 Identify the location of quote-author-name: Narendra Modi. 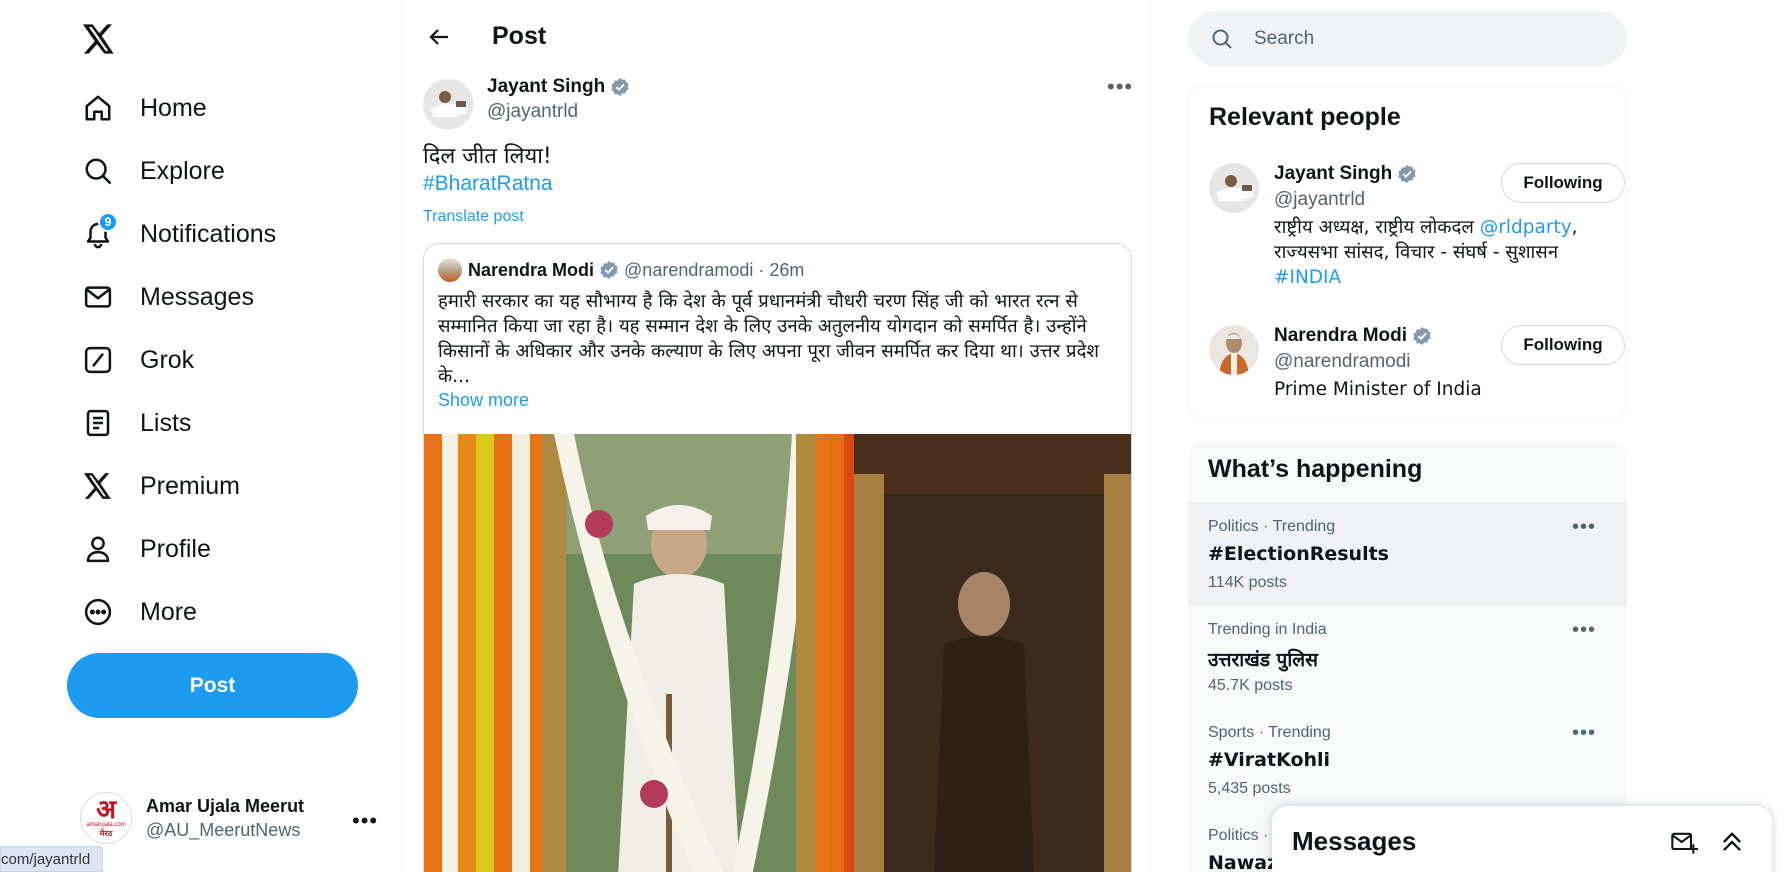
(531, 269).